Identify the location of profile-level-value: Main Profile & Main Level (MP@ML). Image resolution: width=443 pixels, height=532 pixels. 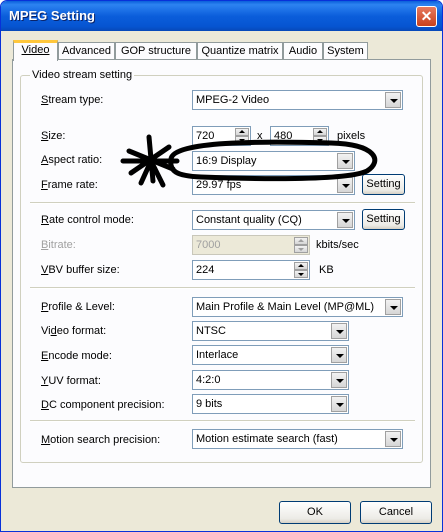
(285, 307).